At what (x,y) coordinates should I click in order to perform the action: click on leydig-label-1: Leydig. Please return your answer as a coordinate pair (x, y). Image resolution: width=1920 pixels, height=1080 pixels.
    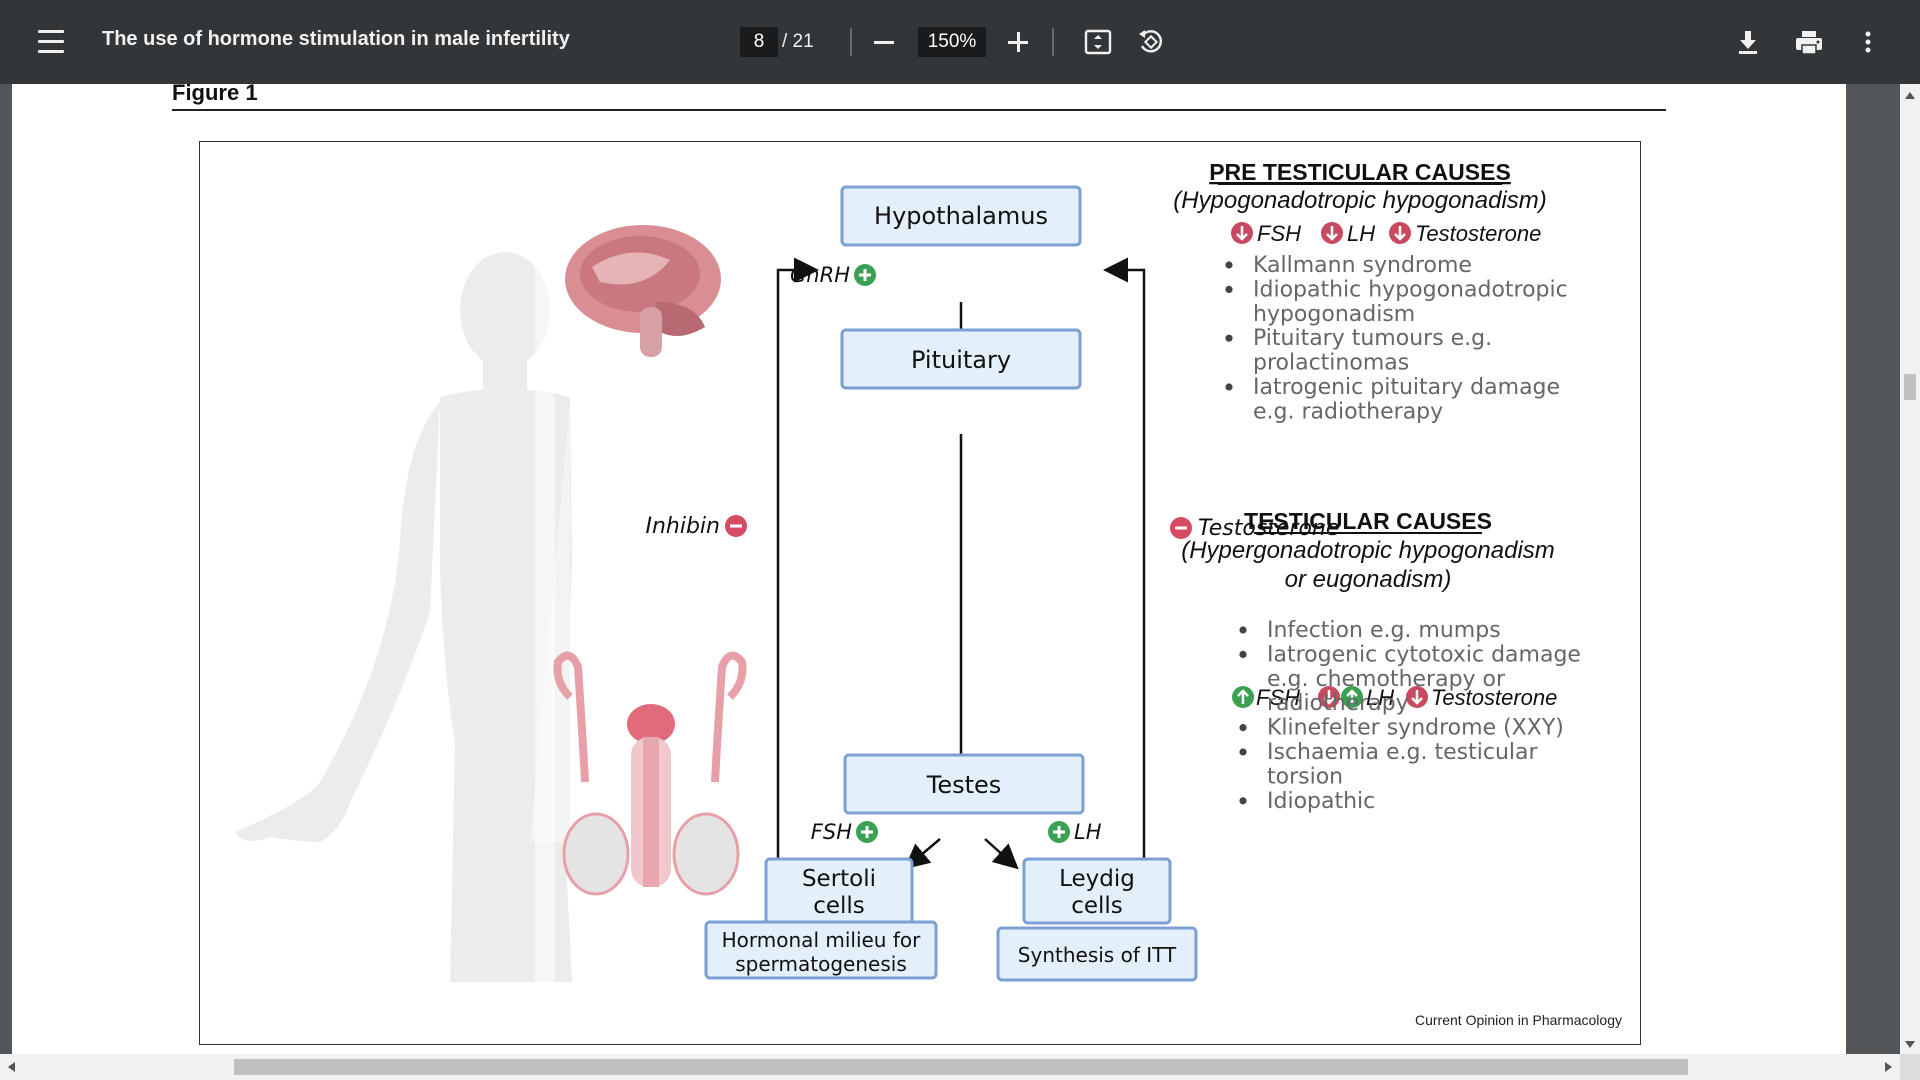
    Looking at the image, I should click on (1097, 879).